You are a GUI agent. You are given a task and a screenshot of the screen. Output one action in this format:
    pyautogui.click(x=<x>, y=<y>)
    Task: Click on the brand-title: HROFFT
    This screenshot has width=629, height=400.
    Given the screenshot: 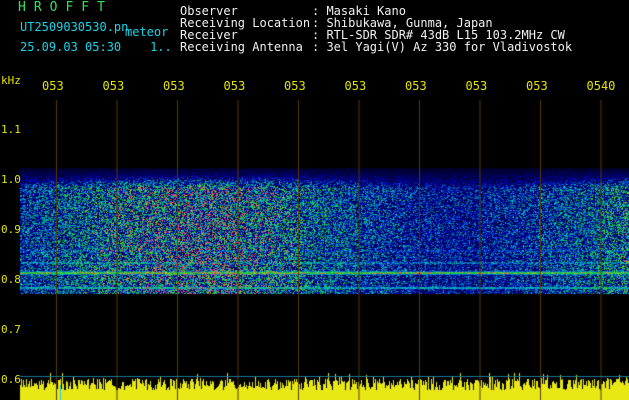 What is the action you would take?
    pyautogui.click(x=65, y=7)
    